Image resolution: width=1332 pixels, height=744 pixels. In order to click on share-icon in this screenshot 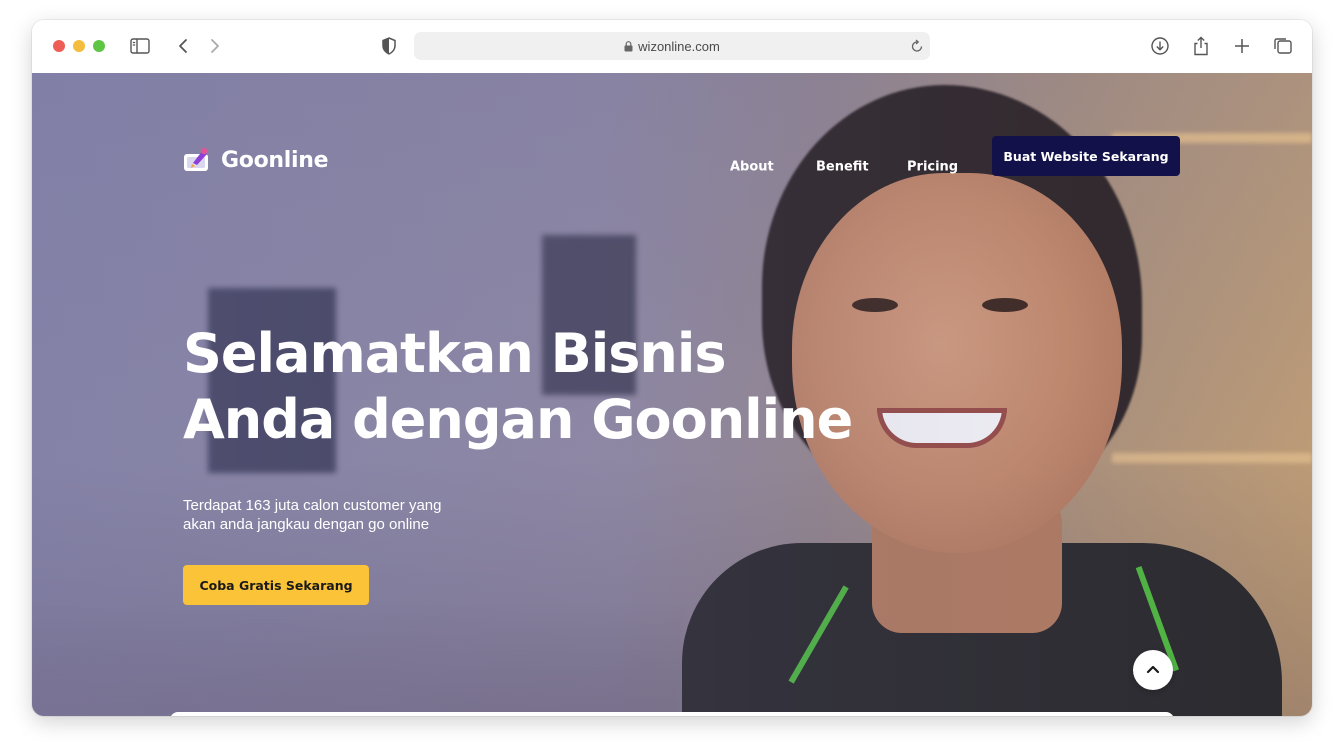, I will do `click(1201, 46)`.